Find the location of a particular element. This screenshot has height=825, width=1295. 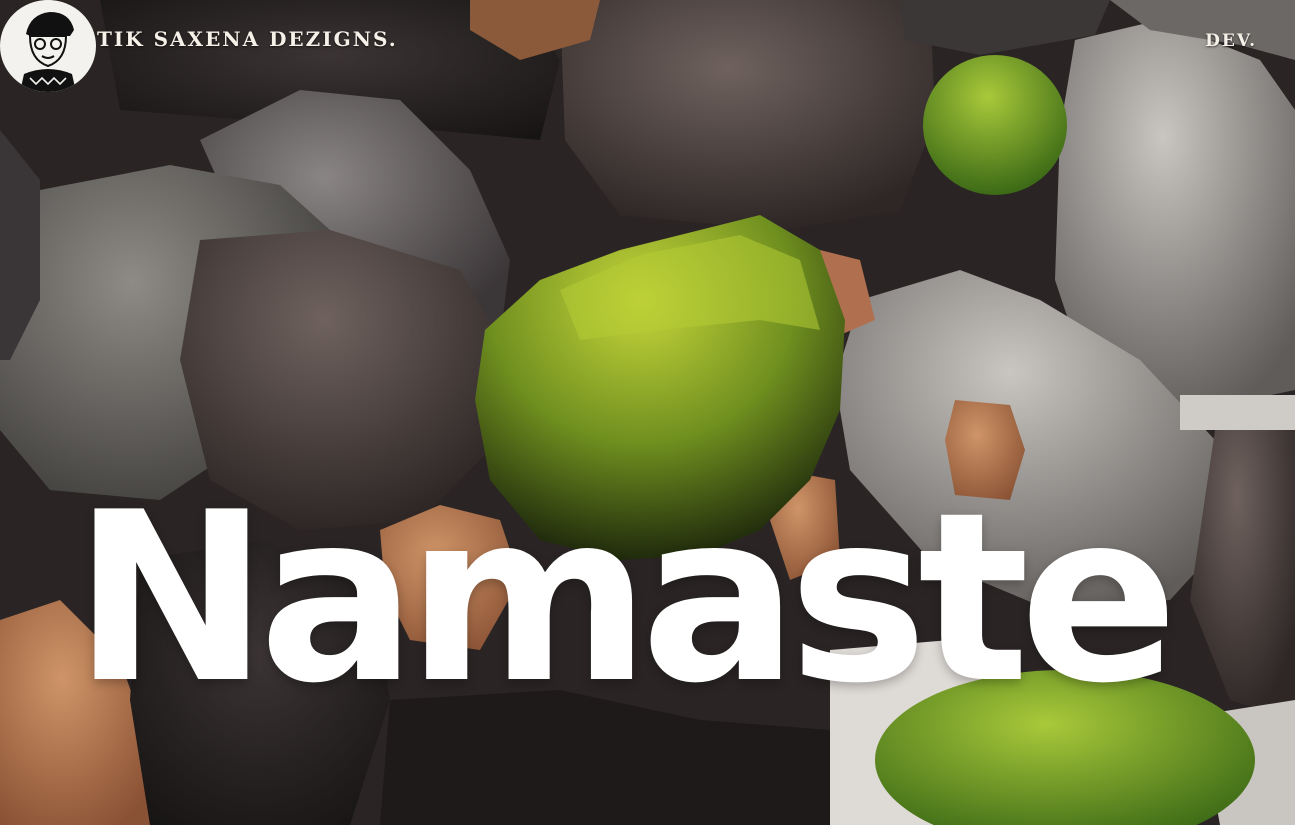

nav-link-dev: DEV. is located at coordinates (1231, 41).